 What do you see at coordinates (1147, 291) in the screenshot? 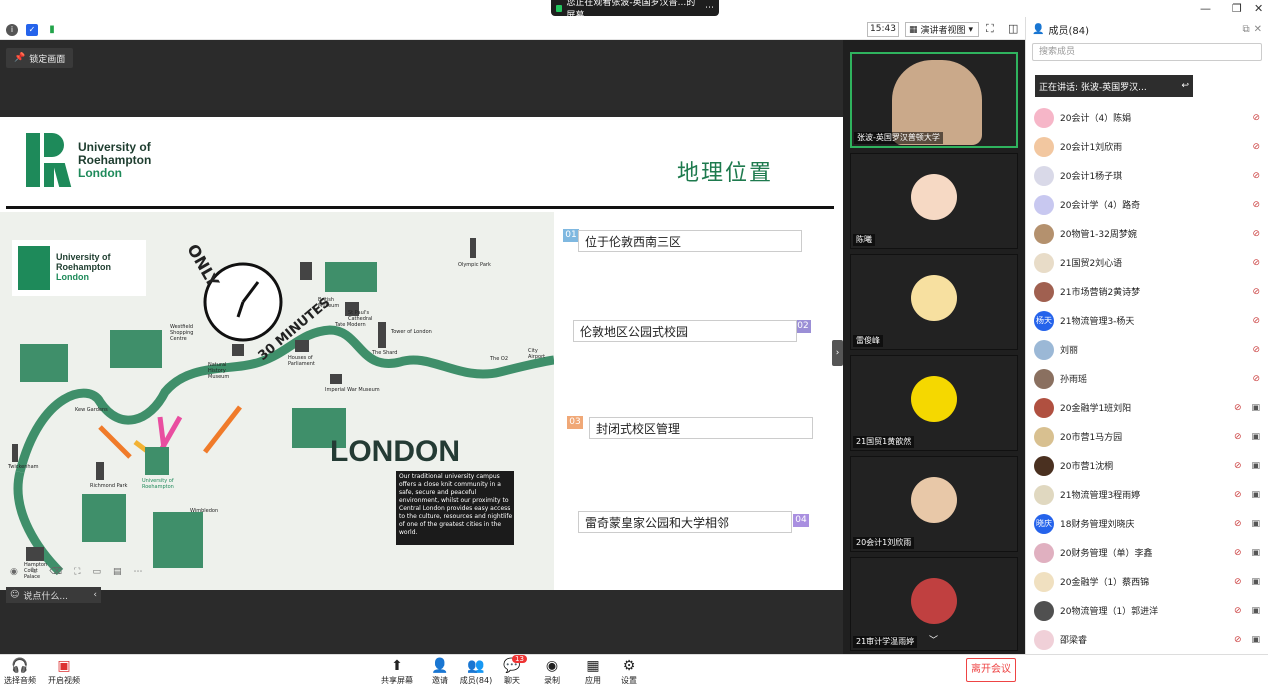
I see `member-row: 21市场营销2黄诗梦 ⊘` at bounding box center [1147, 291].